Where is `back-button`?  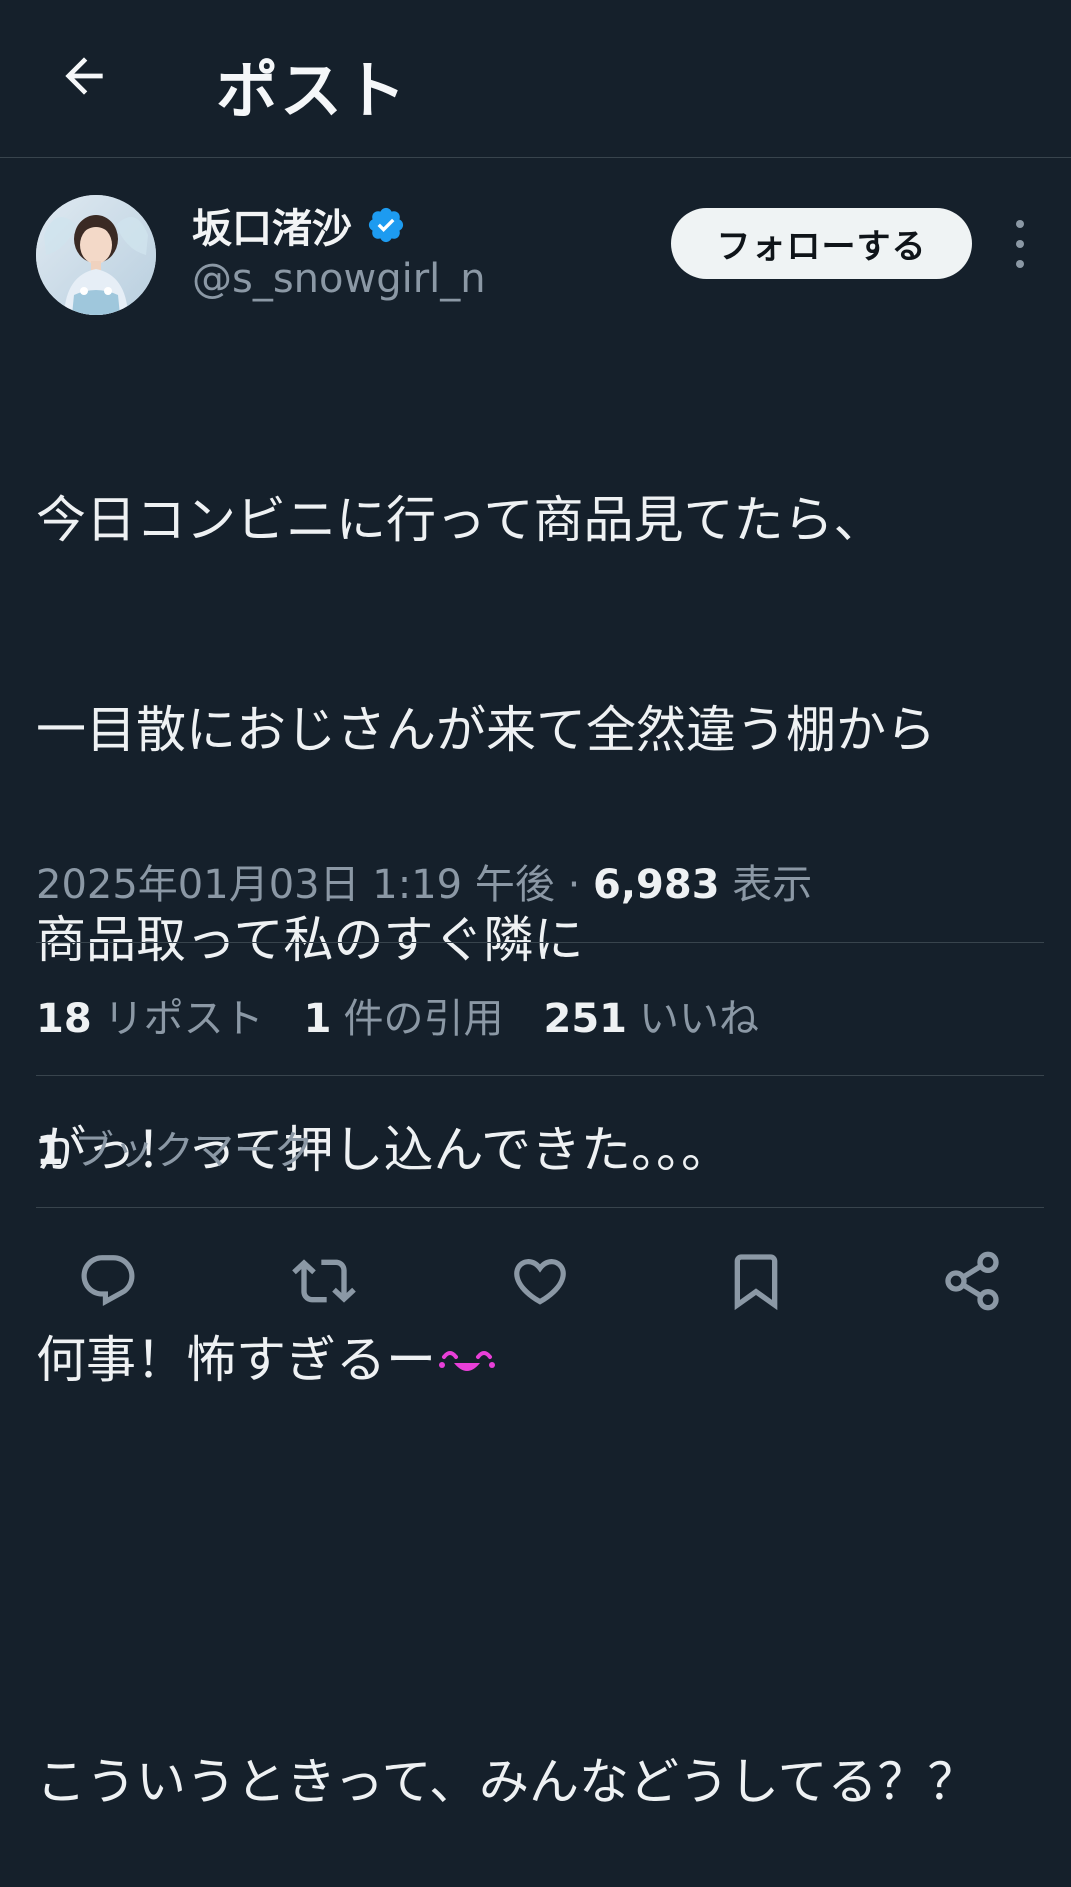 back-button is located at coordinates (84, 76).